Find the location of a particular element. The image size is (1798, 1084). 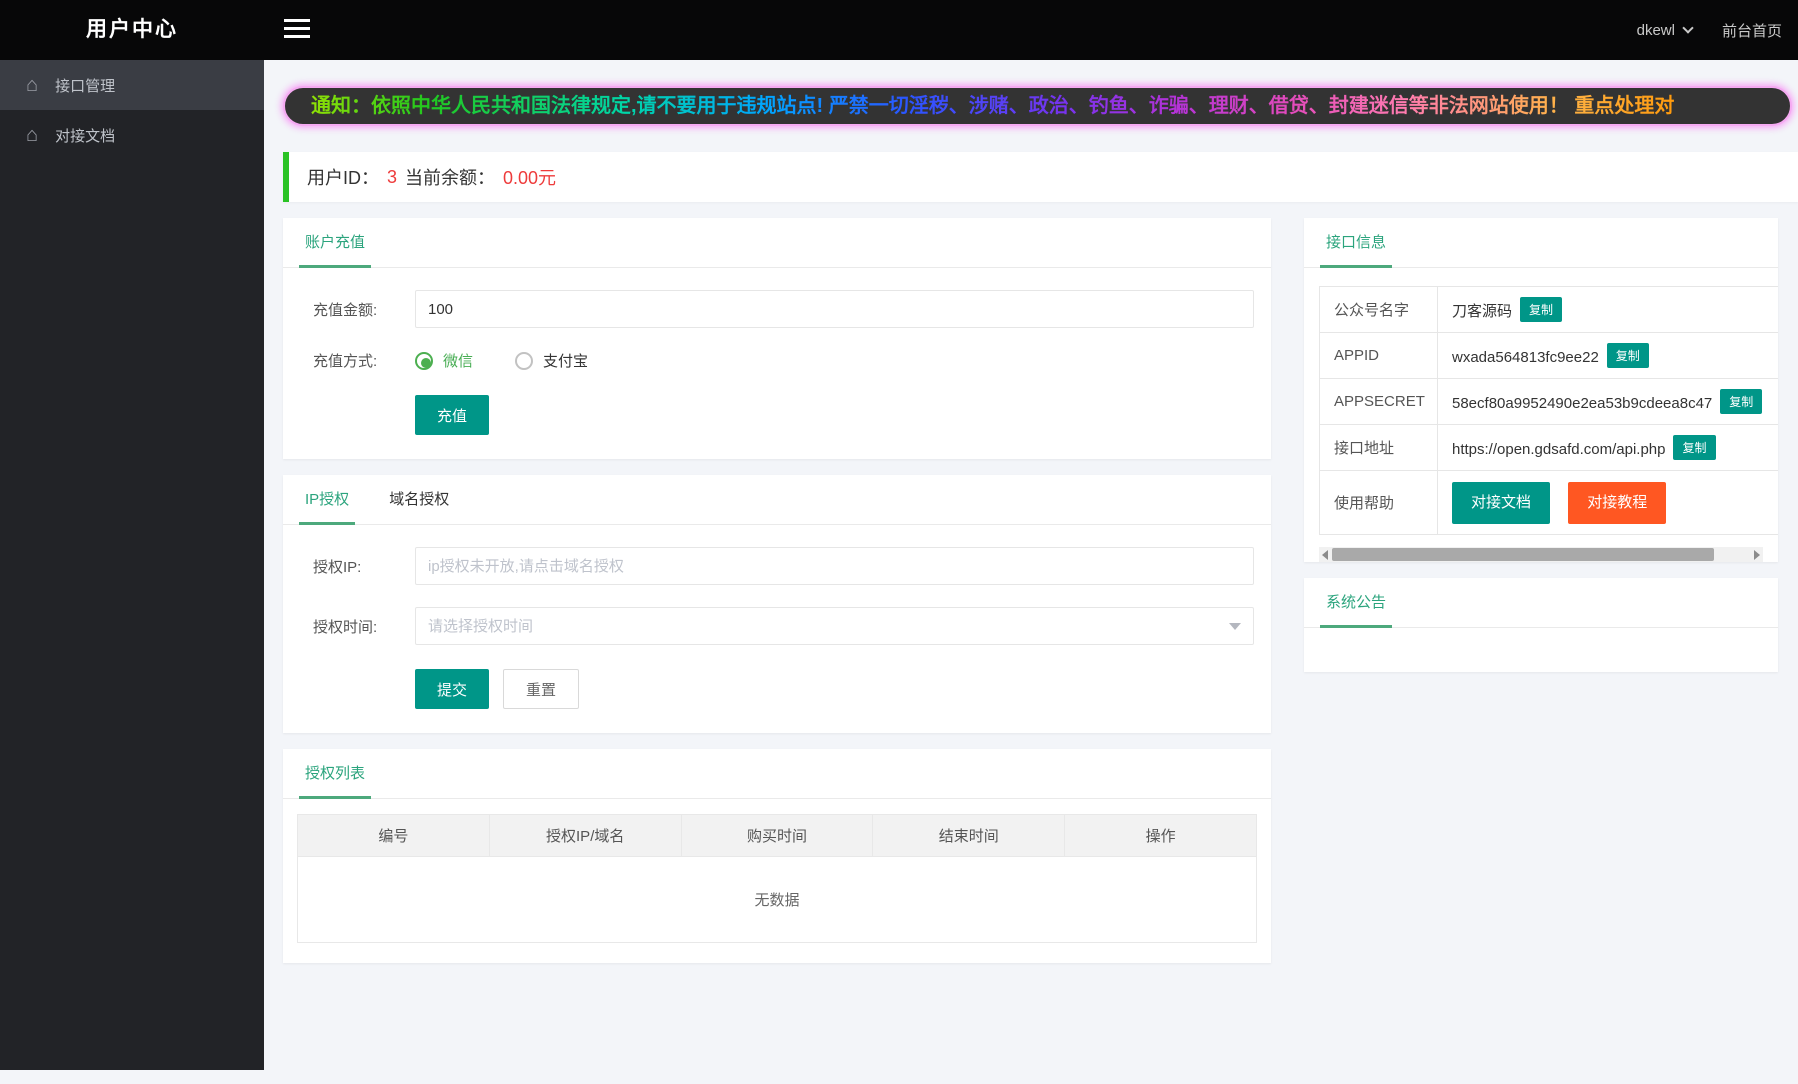

radio-alipay: 支付宝 is located at coordinates (551, 360).